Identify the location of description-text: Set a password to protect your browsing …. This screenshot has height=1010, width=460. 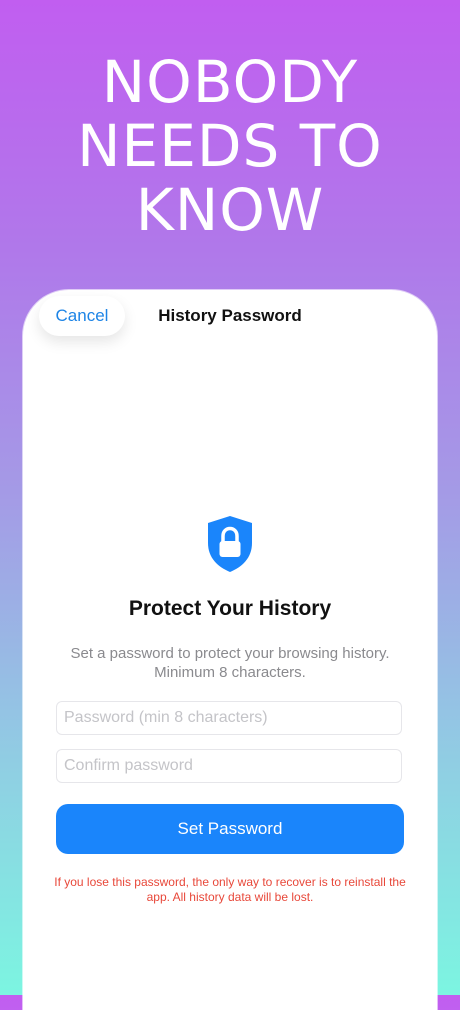
(230, 663).